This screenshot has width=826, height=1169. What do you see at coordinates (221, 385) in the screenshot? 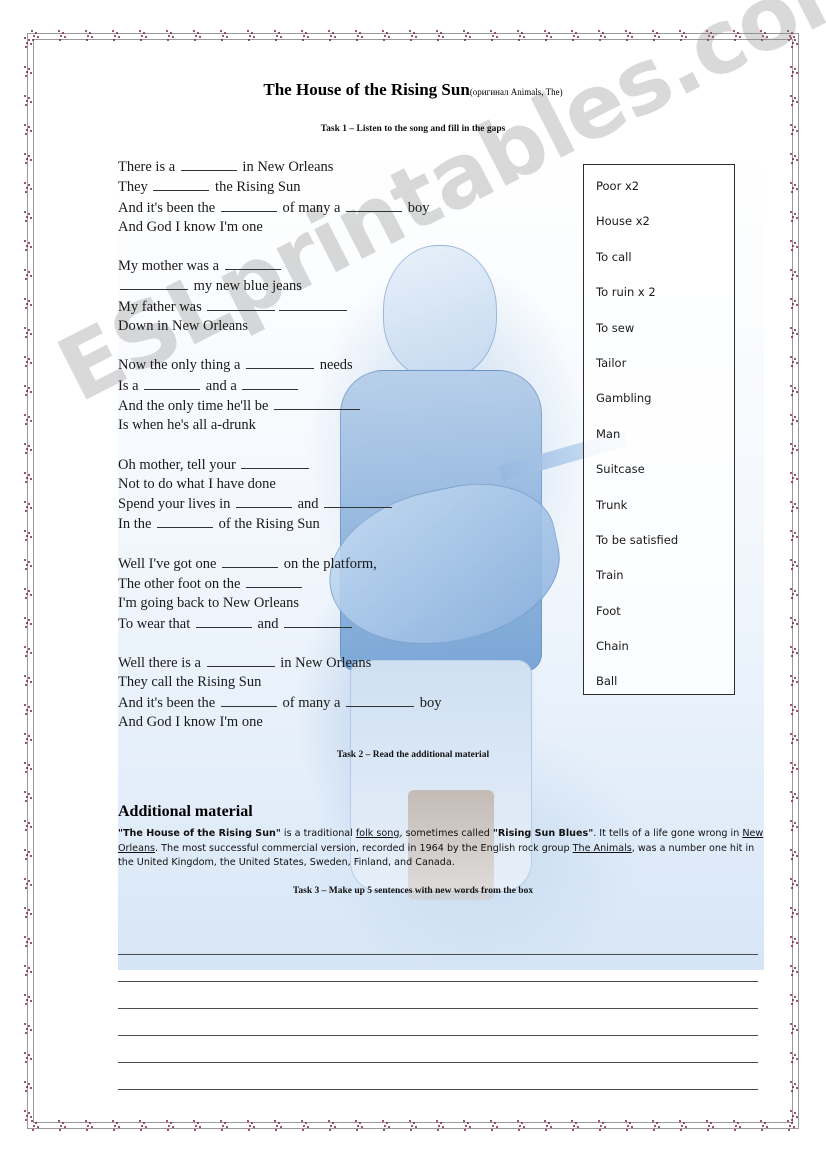
I see `lyrics-text: and a` at bounding box center [221, 385].